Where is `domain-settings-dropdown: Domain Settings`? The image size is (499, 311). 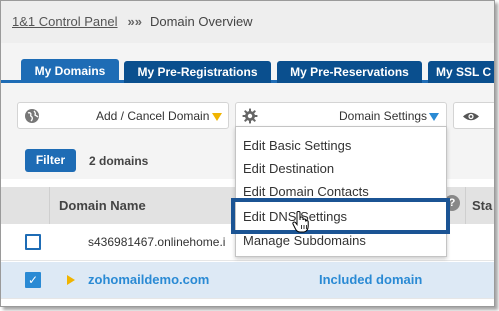
domain-settings-dropdown: Domain Settings is located at coordinates (341, 115).